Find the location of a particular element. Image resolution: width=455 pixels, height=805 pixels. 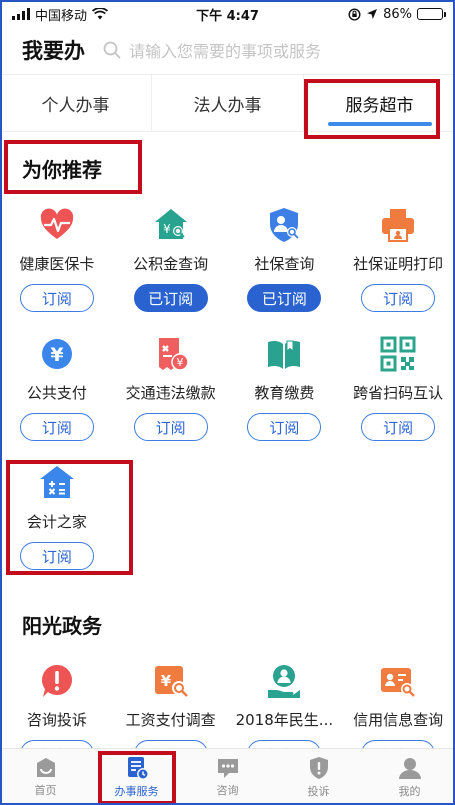

nav-consult: 咨询 is located at coordinates (227, 777).